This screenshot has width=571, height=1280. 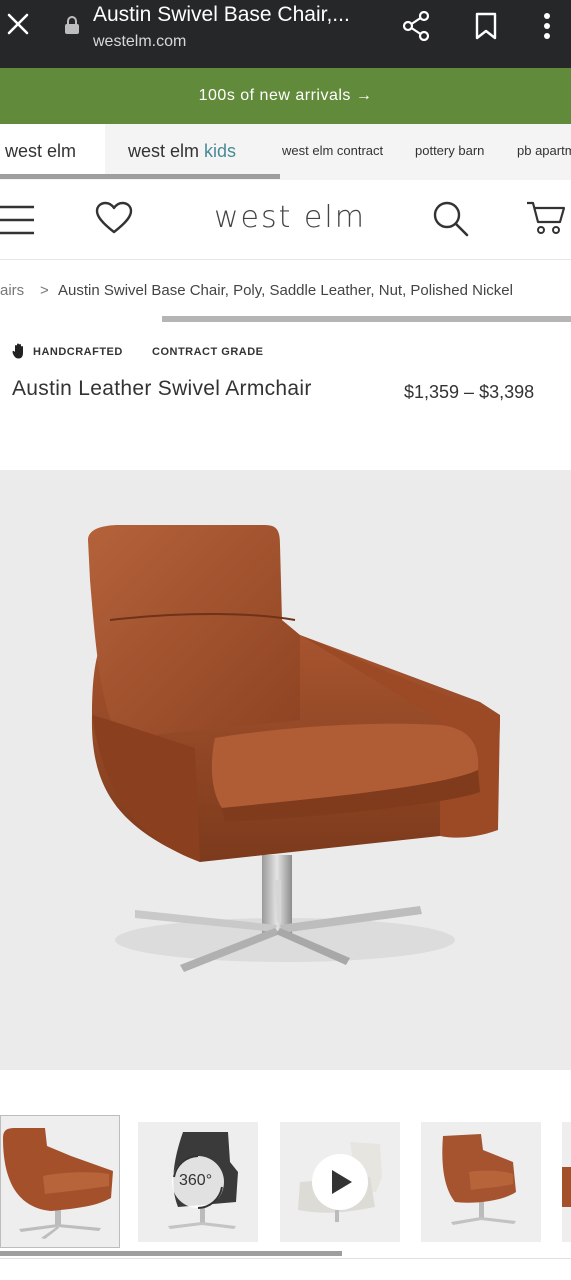 What do you see at coordinates (208, 352) in the screenshot?
I see `badge-contract-grade: CONTRACT GRADE` at bounding box center [208, 352].